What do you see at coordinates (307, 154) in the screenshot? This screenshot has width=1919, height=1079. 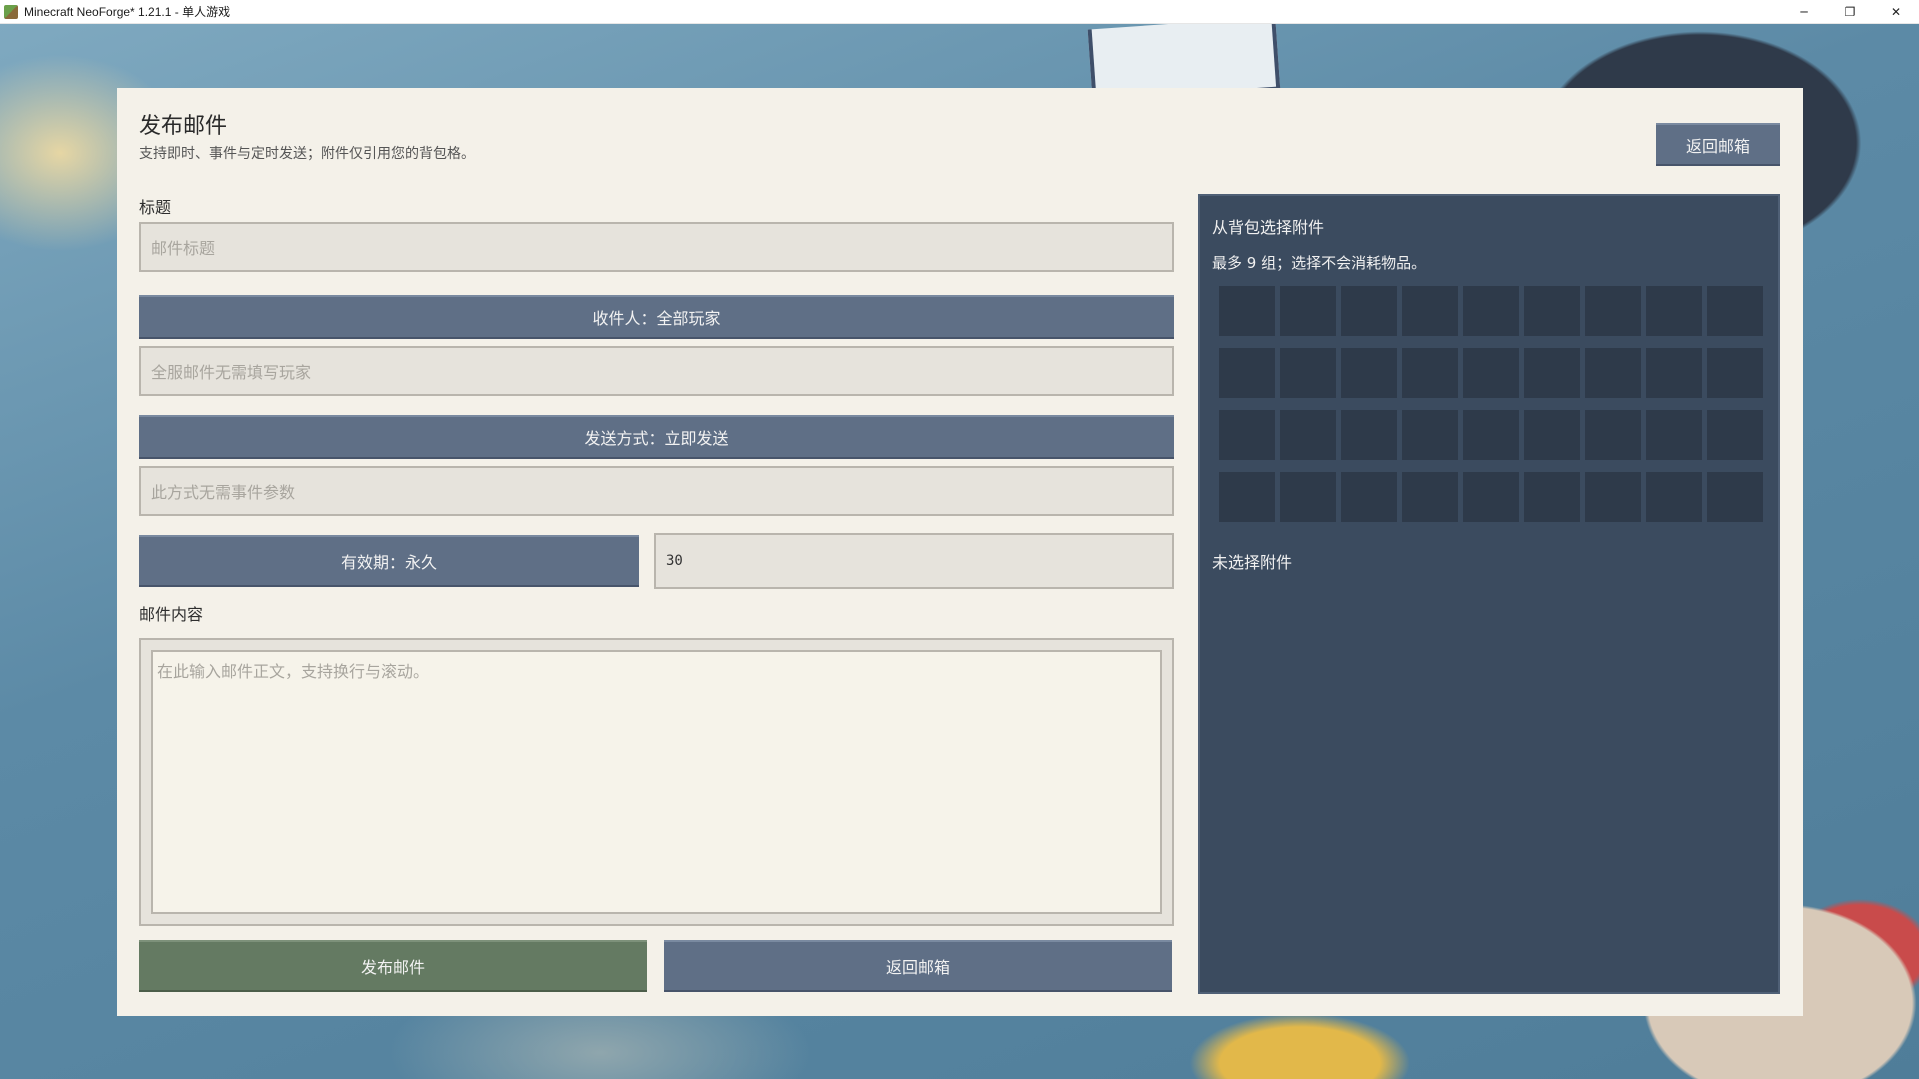 I see `page-subtitle: 支持即时、事件与定时发送；附件仅引用您的背包格。` at bounding box center [307, 154].